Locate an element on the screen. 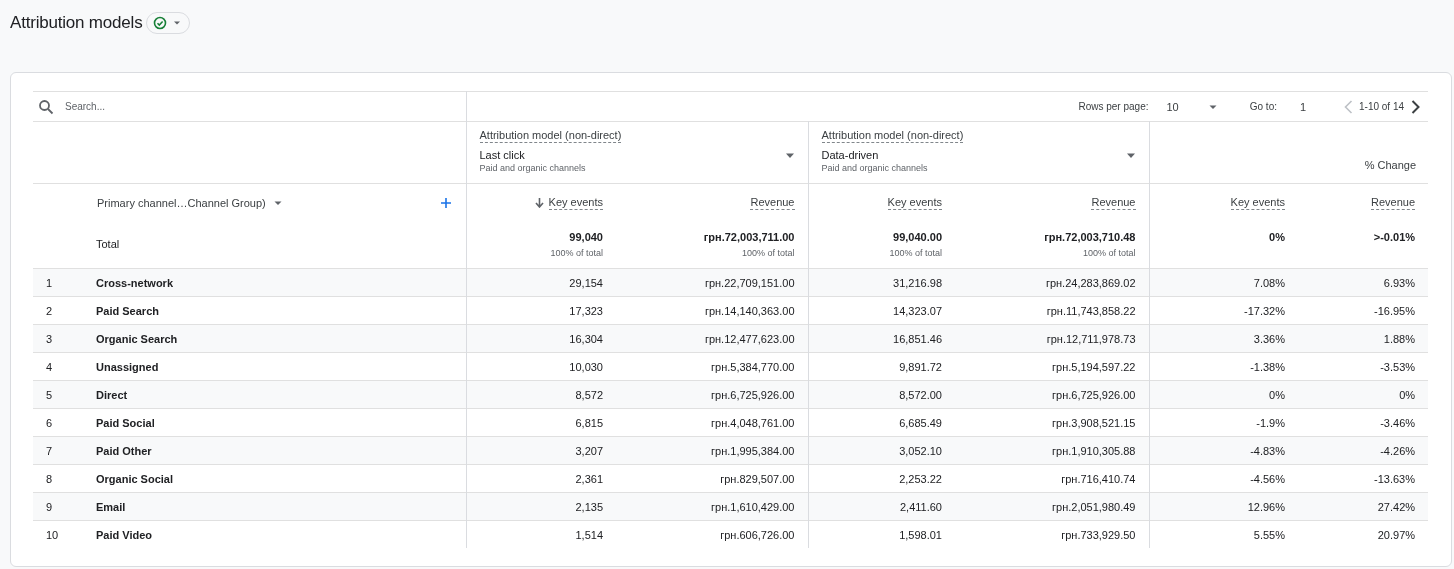 This screenshot has width=1454, height=569. row-number: 1 is located at coordinates (49, 282).